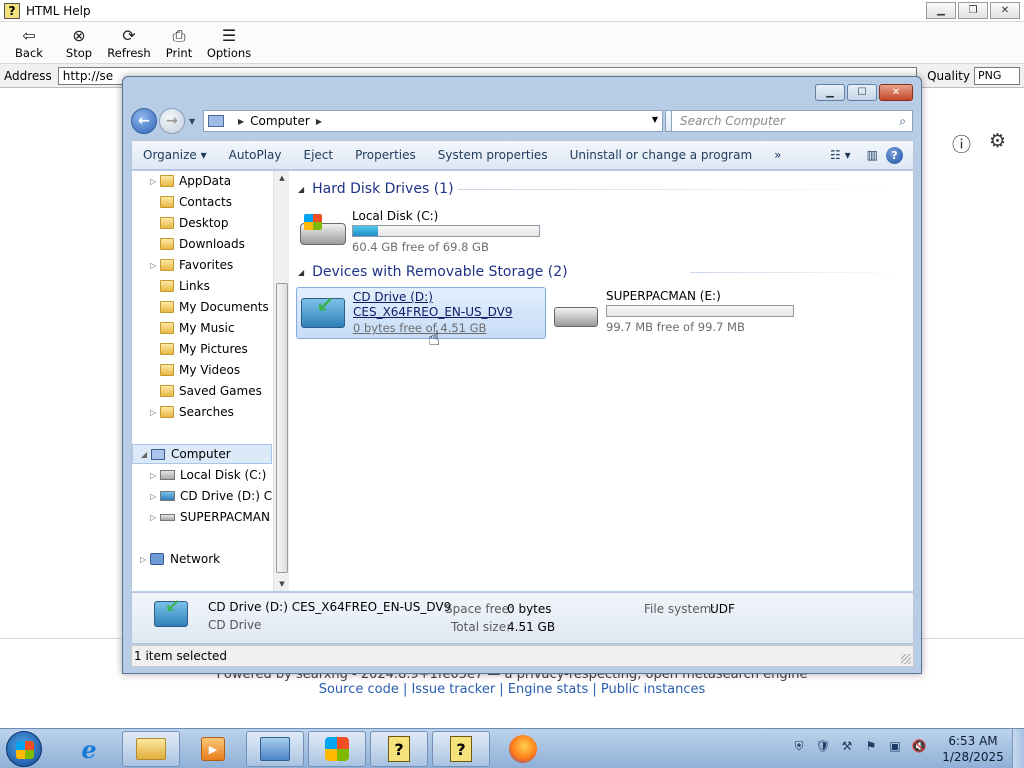  Describe the element at coordinates (196, 202) in the screenshot. I see `tree-item-contacts: Contacts` at that location.